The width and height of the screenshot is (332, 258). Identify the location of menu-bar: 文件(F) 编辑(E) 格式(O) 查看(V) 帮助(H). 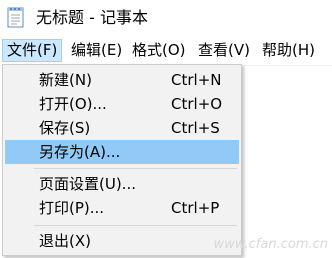
(166, 52).